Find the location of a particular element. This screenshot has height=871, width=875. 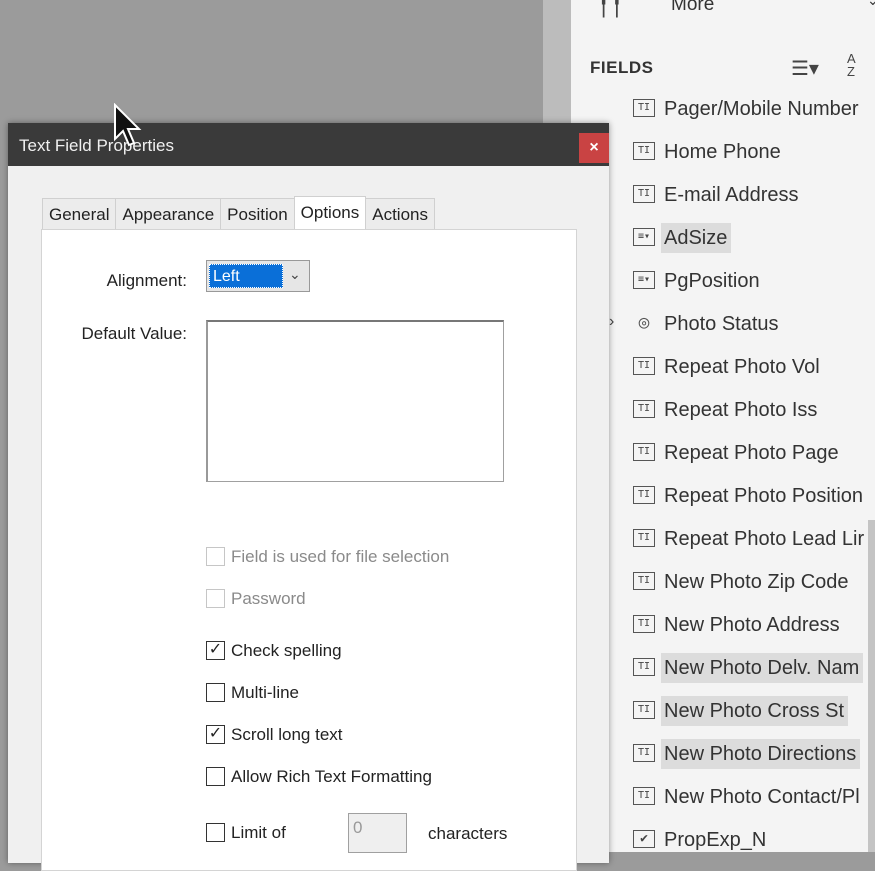

field-name: Repeat Photo Iss is located at coordinates (741, 410).